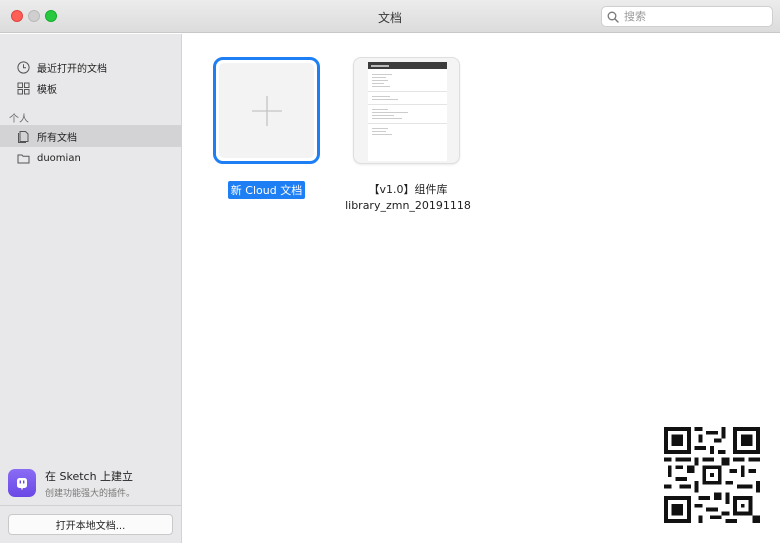 This screenshot has width=780, height=543. Describe the element at coordinates (59, 158) in the screenshot. I see `sidebar-item-label: duomian` at that location.